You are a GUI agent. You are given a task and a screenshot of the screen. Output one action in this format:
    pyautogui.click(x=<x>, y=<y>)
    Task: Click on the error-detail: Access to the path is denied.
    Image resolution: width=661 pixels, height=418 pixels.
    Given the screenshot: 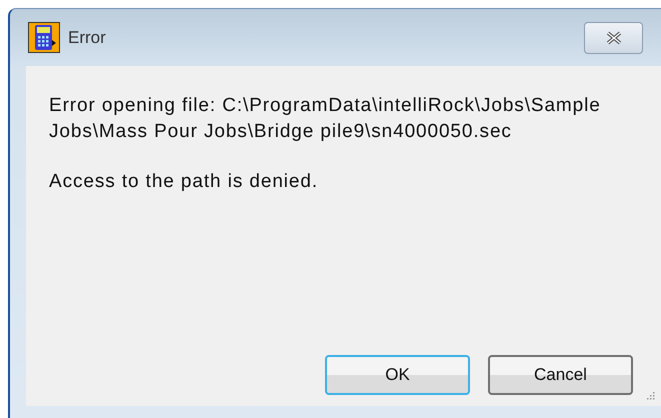 What is the action you would take?
    pyautogui.click(x=184, y=182)
    